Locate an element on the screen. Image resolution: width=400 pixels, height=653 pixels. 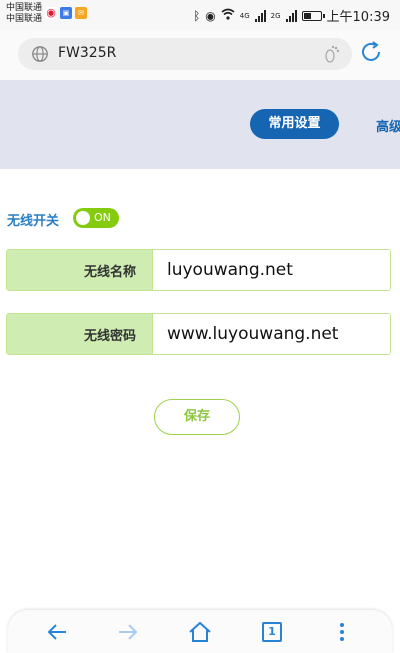
browser-bottom-nav: 1 is located at coordinates (200, 631).